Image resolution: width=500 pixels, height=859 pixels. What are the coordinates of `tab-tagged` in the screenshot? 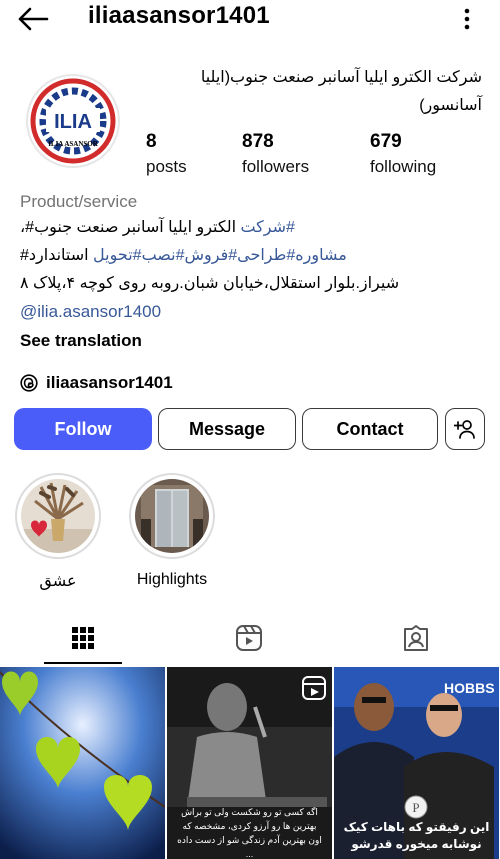 It's located at (416, 638).